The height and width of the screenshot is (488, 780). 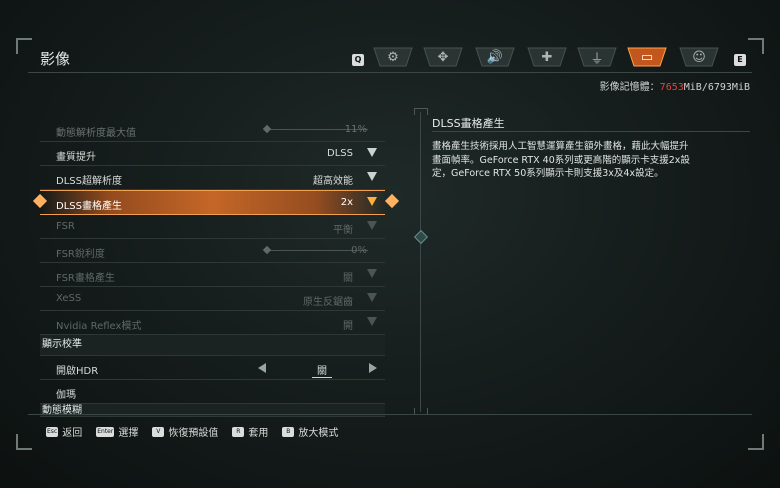 What do you see at coordinates (373, 368) in the screenshot?
I see `arrow-right-icon` at bounding box center [373, 368].